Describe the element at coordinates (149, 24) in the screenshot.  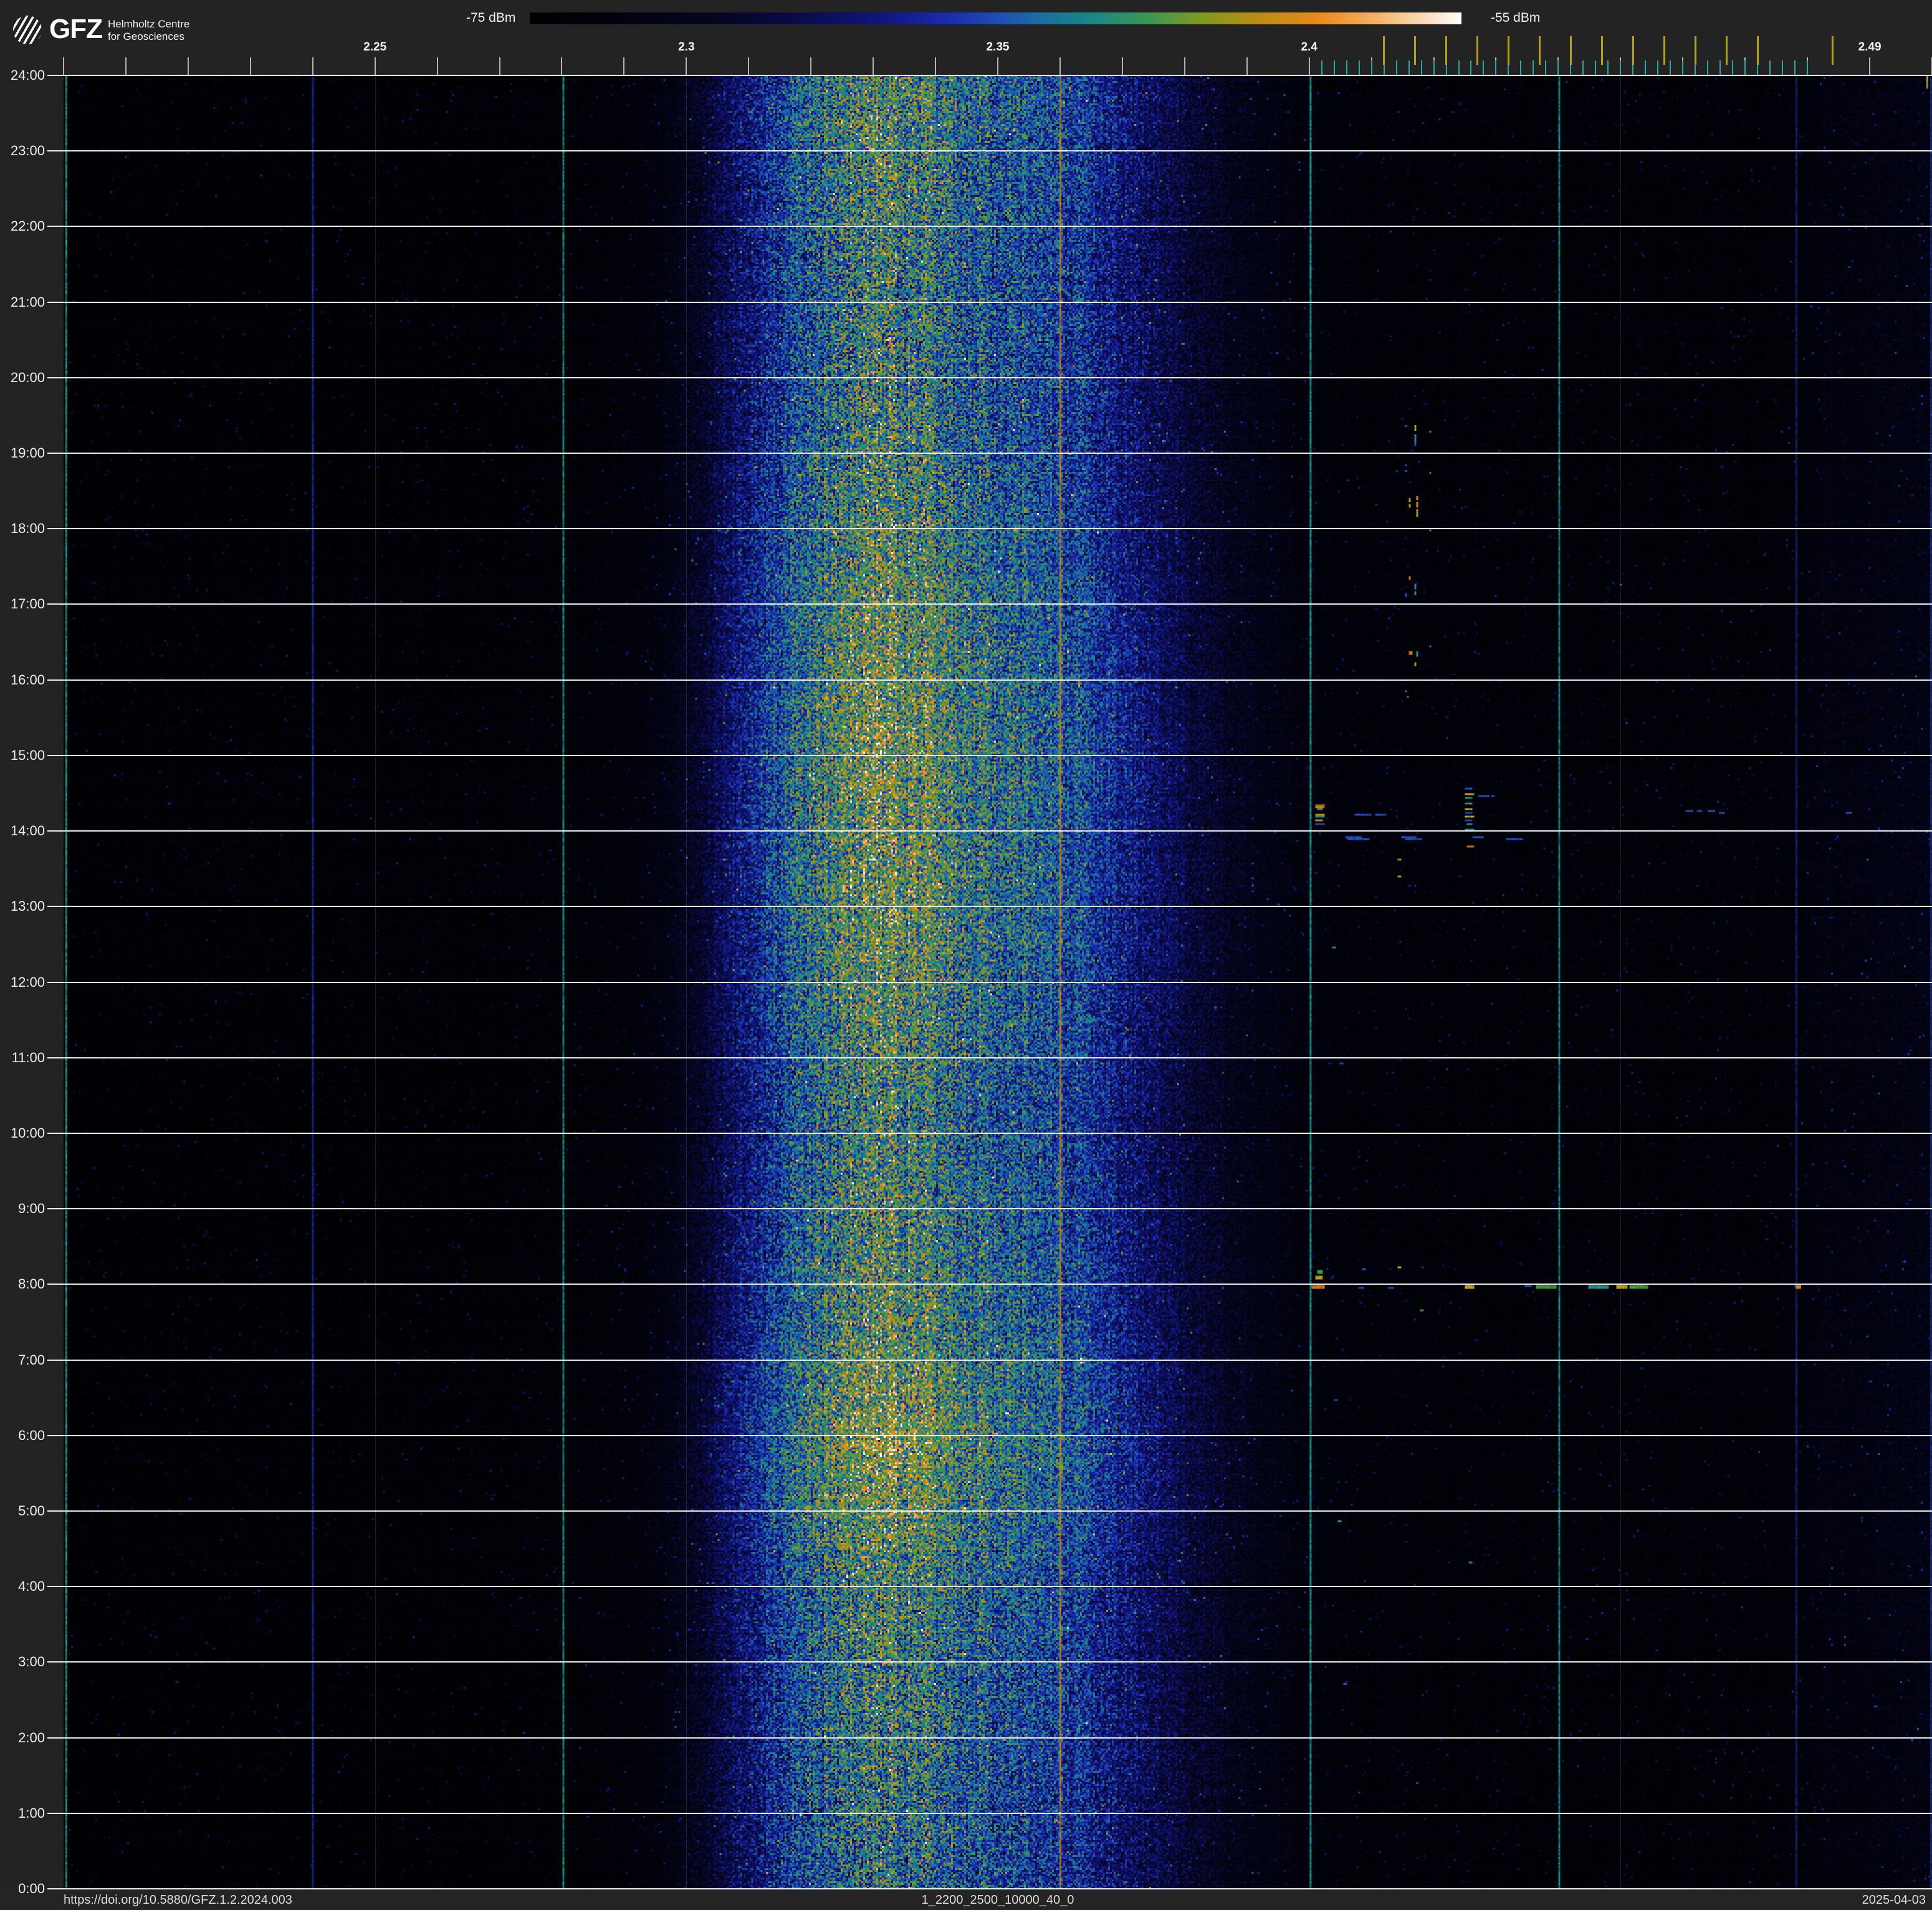
I see `gfz-logo-subtitle-line1: Helmholtz Centre` at that location.